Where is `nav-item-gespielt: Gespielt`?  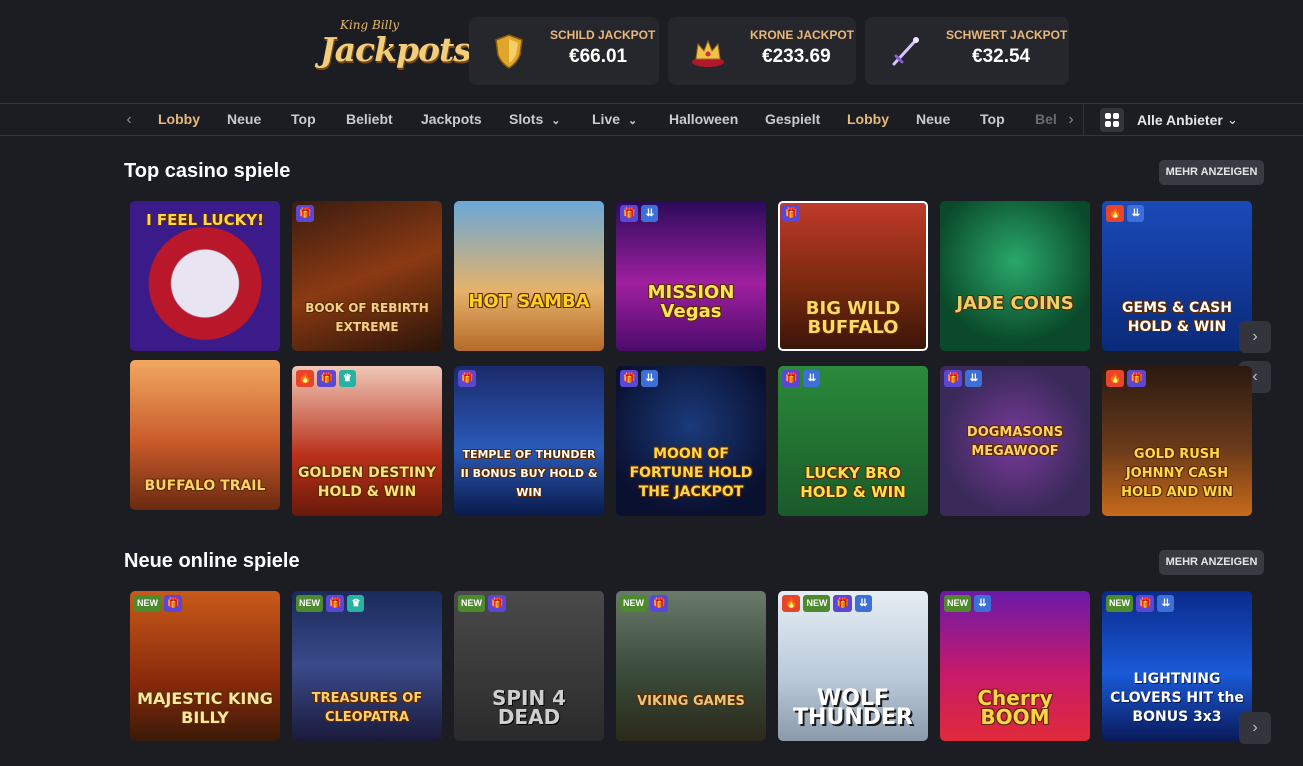
nav-item-gespielt: Gespielt is located at coordinates (792, 119).